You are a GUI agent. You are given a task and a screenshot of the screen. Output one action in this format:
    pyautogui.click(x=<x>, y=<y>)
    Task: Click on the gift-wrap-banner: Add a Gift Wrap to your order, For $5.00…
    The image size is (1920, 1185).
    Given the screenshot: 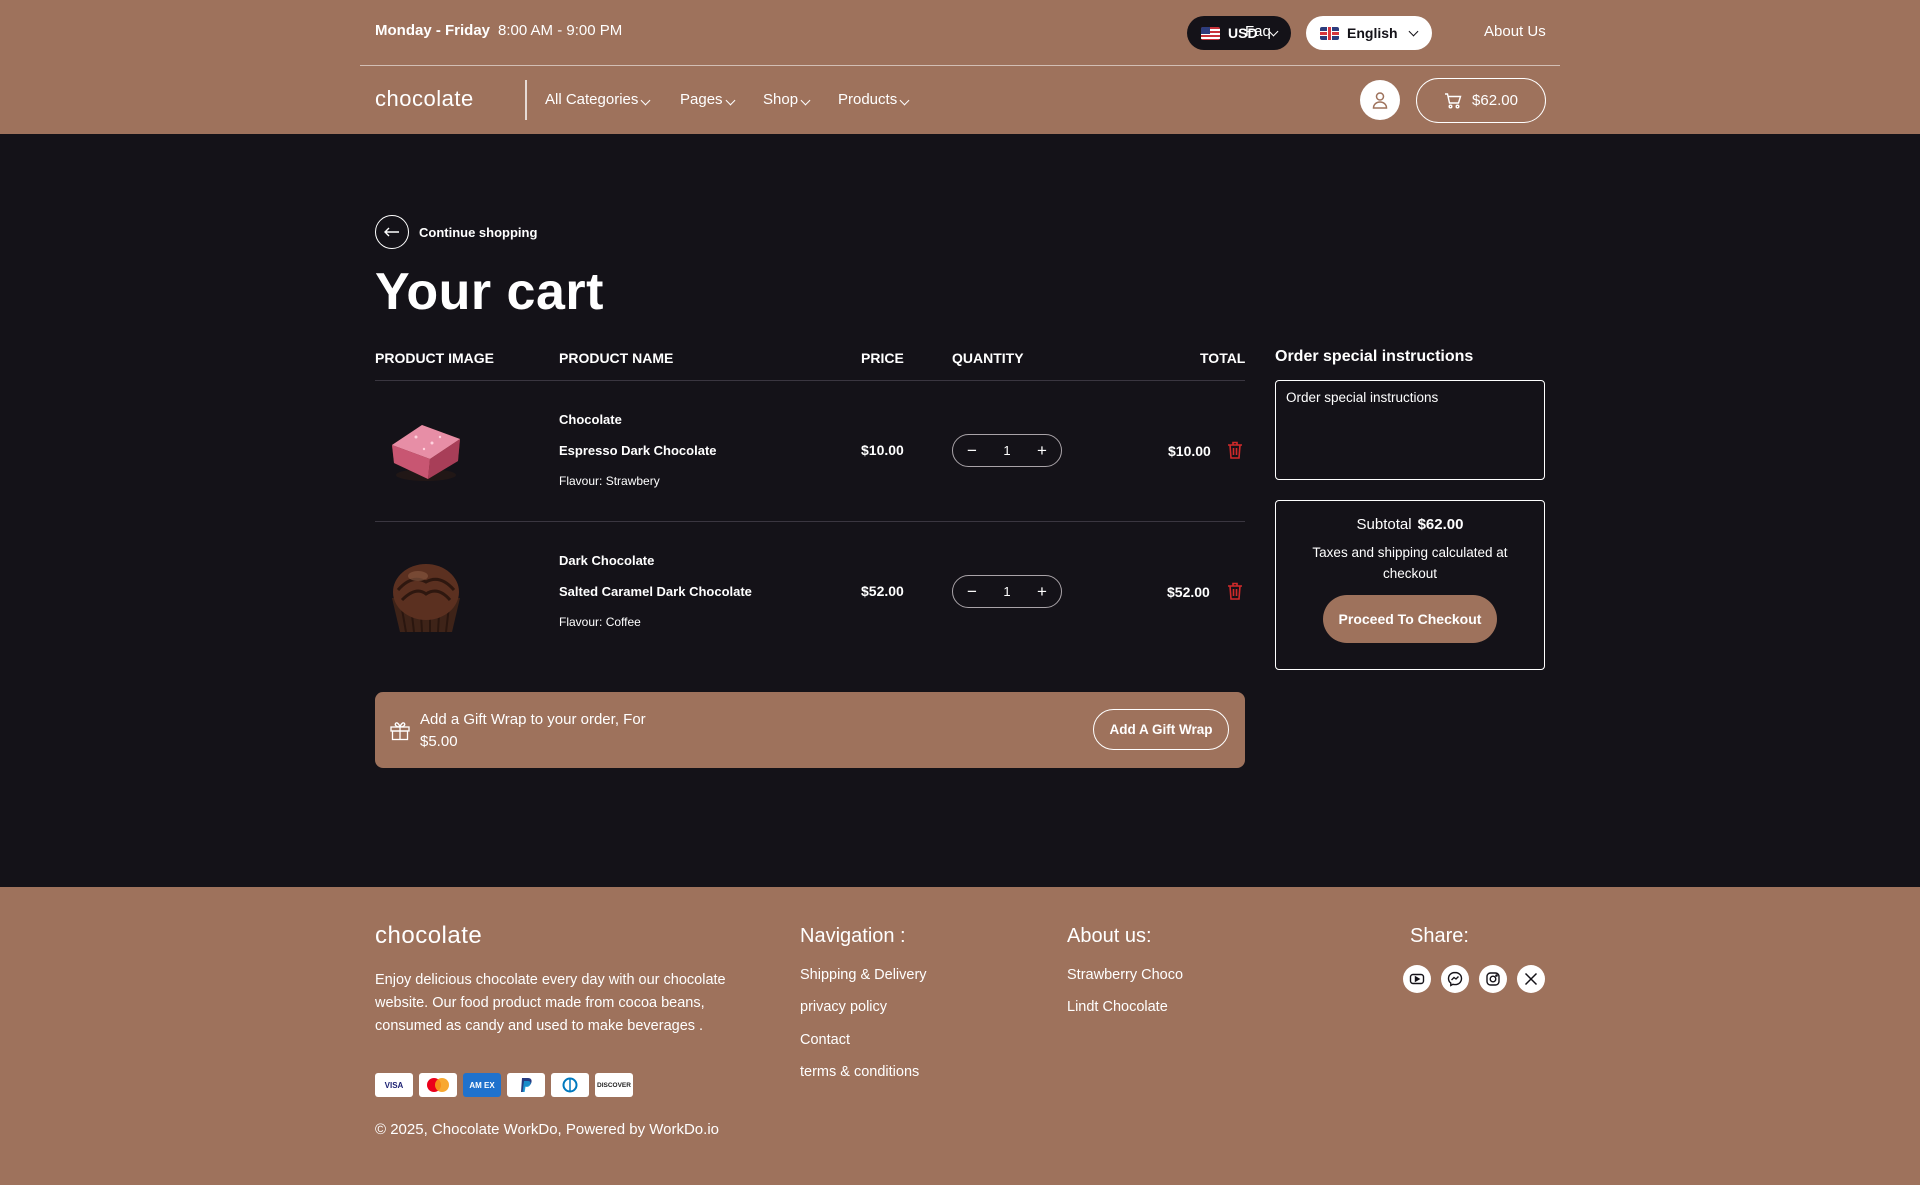 What is the action you would take?
    pyautogui.click(x=810, y=730)
    